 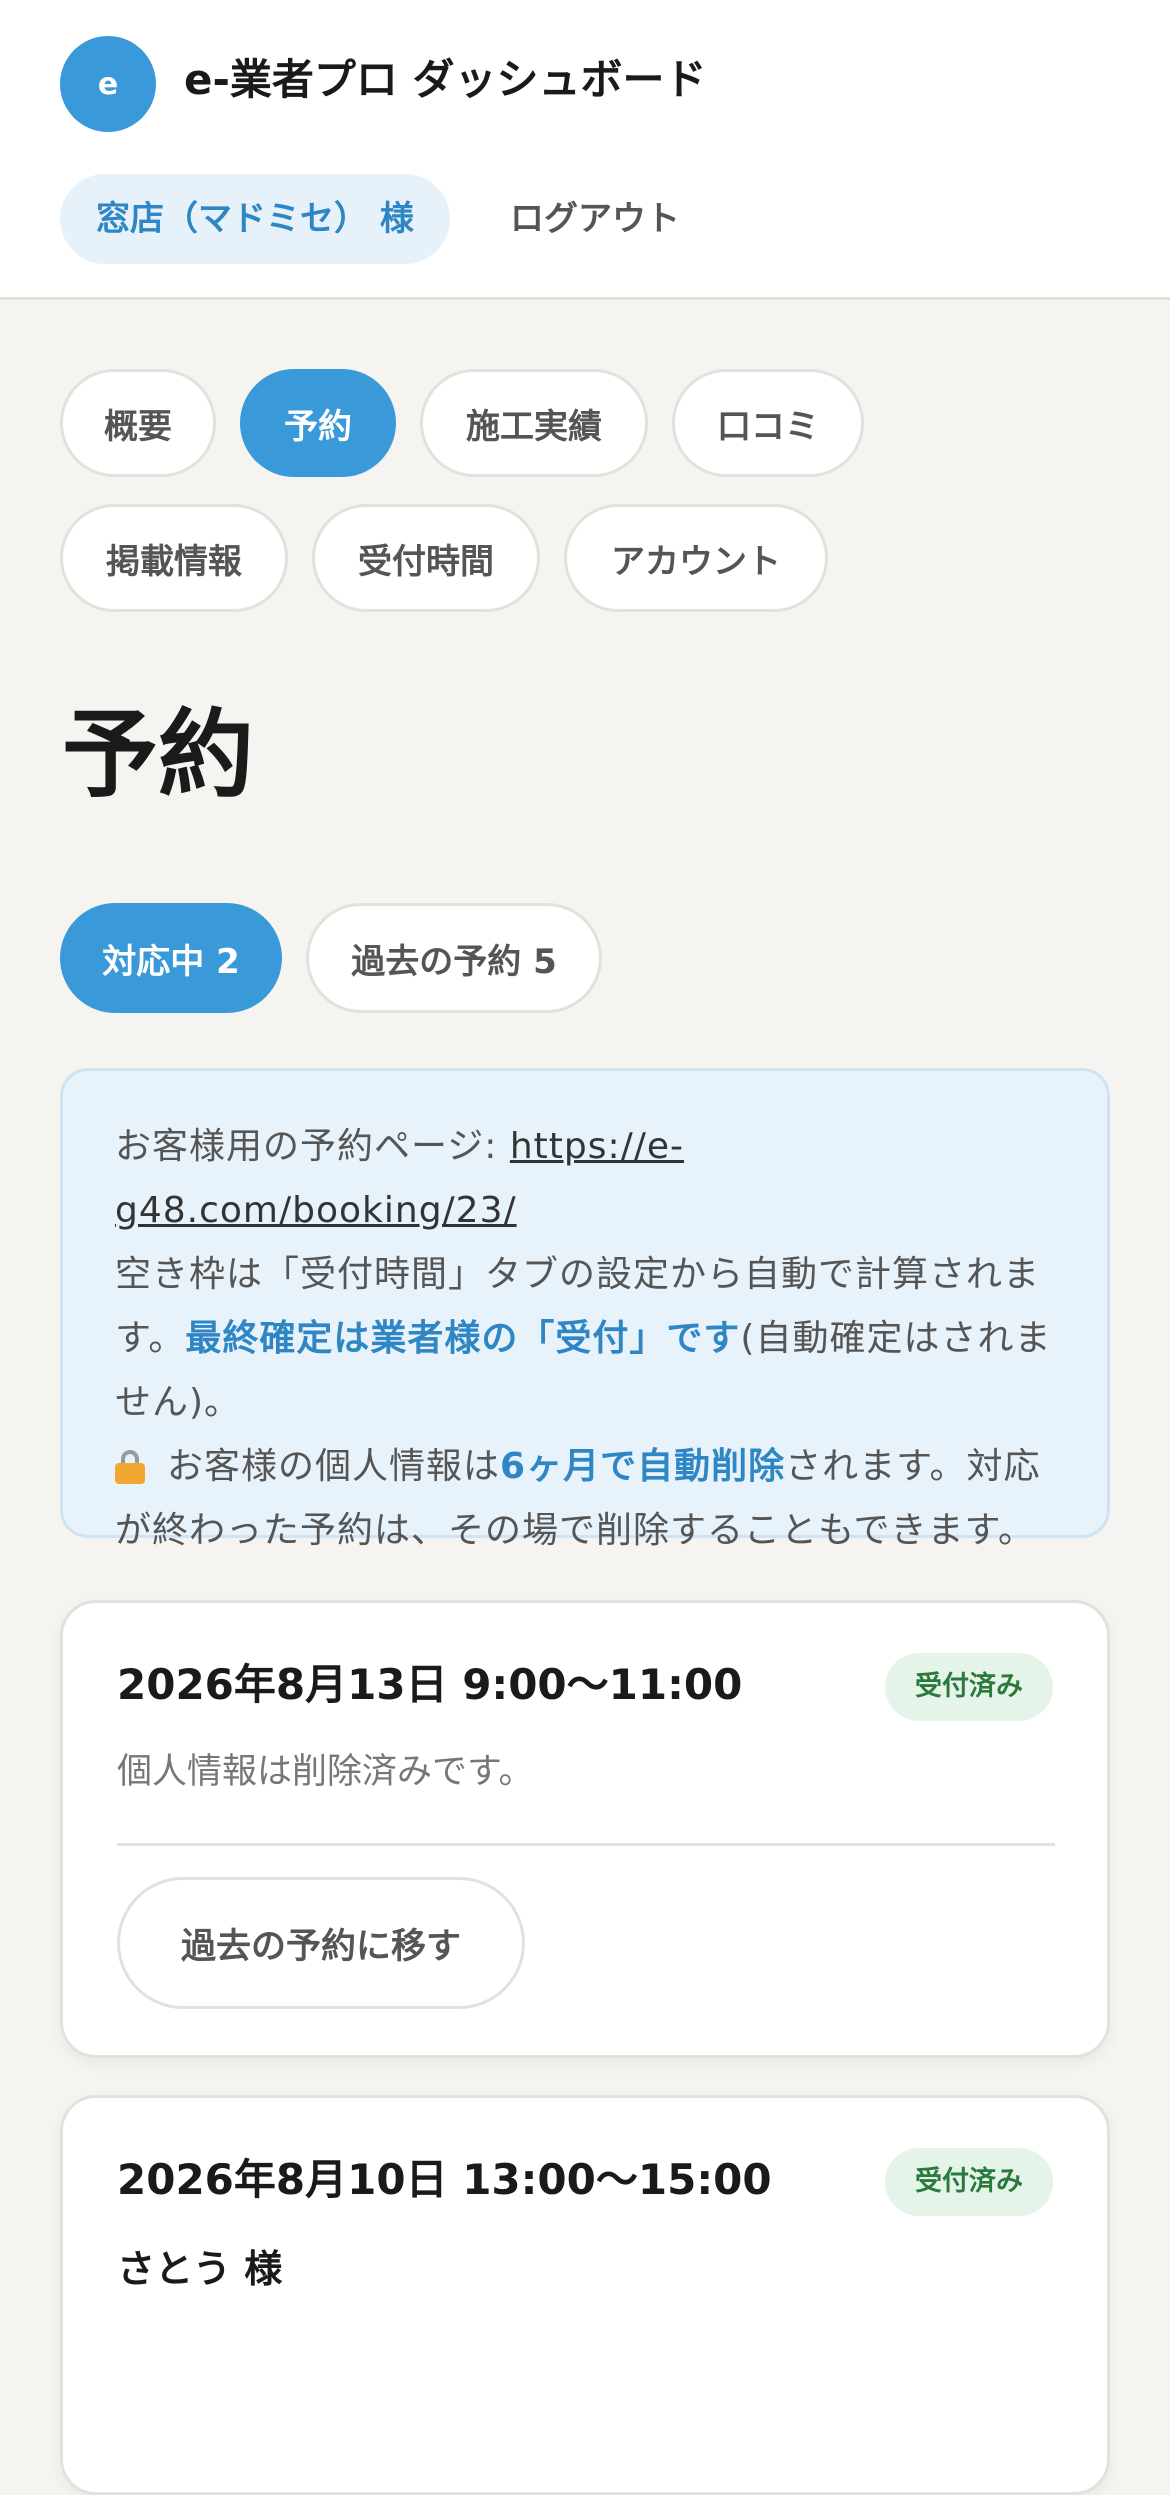 What do you see at coordinates (108, 84) in the screenshot?
I see `app-logo: e` at bounding box center [108, 84].